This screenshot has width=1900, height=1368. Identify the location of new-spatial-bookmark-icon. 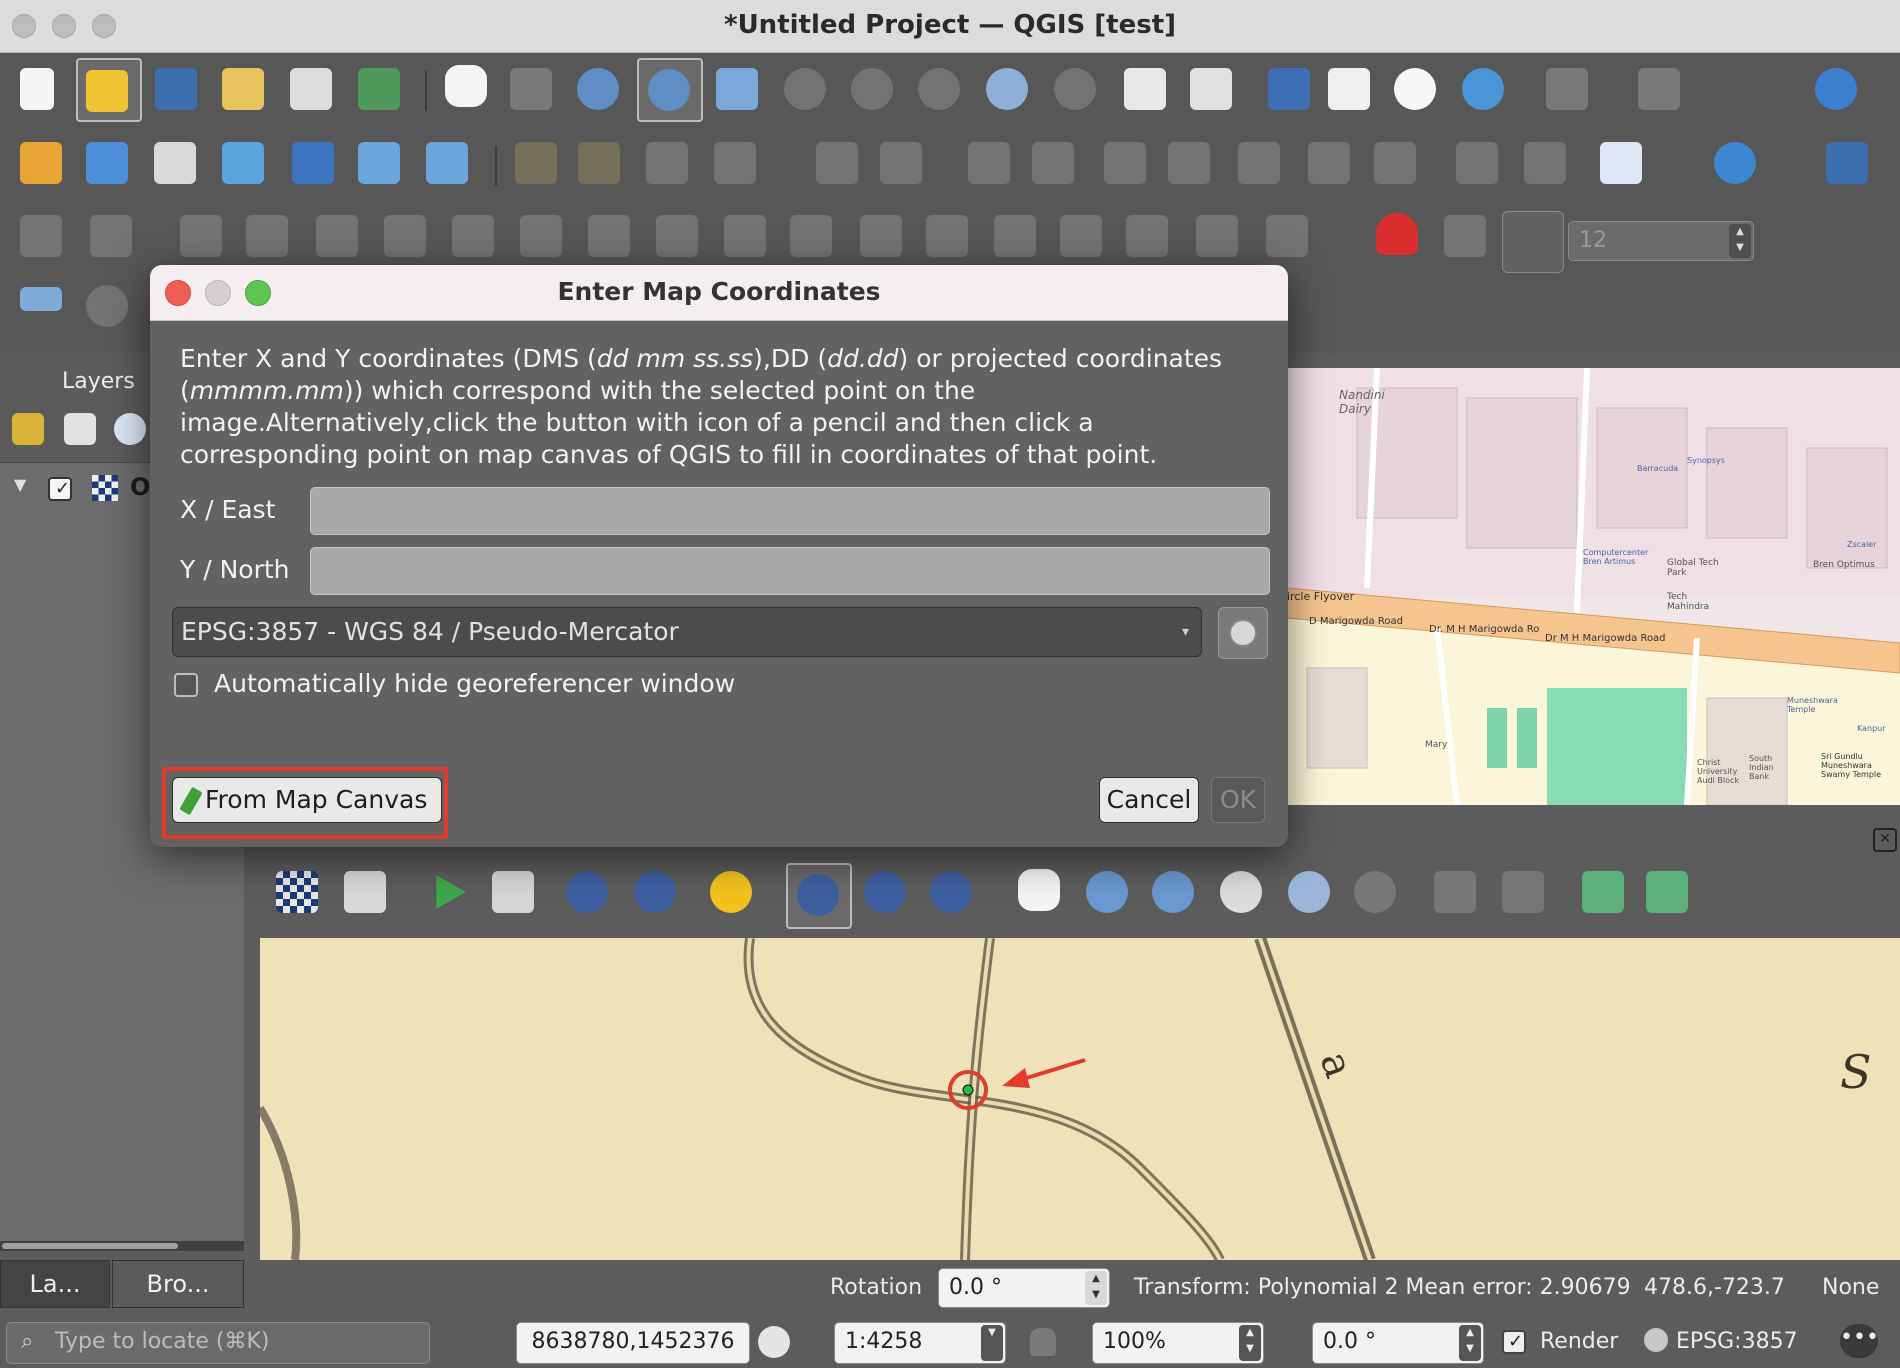
(1289, 89).